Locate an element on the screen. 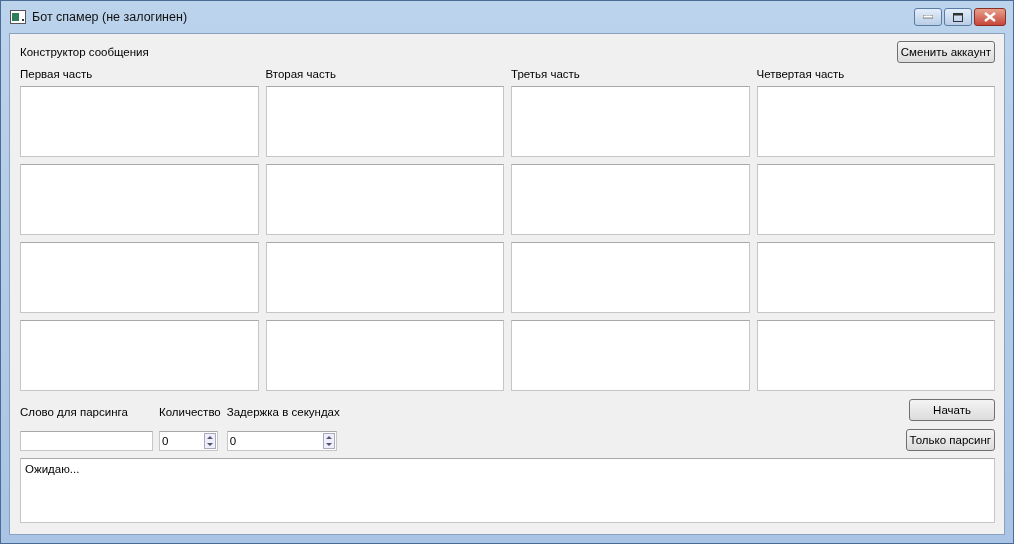 The height and width of the screenshot is (544, 1014). field-label: Задержка в секундах is located at coordinates (283, 412).